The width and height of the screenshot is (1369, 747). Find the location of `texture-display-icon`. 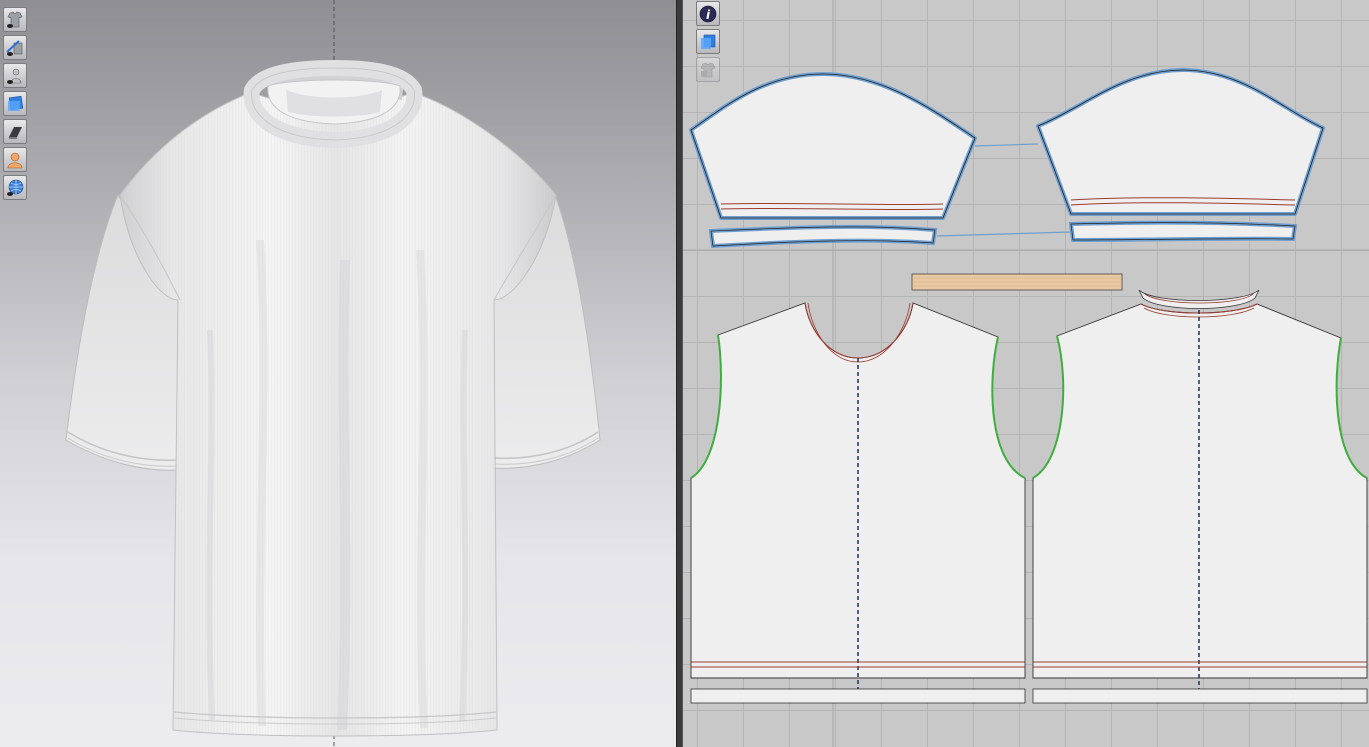

texture-display-icon is located at coordinates (15, 103).